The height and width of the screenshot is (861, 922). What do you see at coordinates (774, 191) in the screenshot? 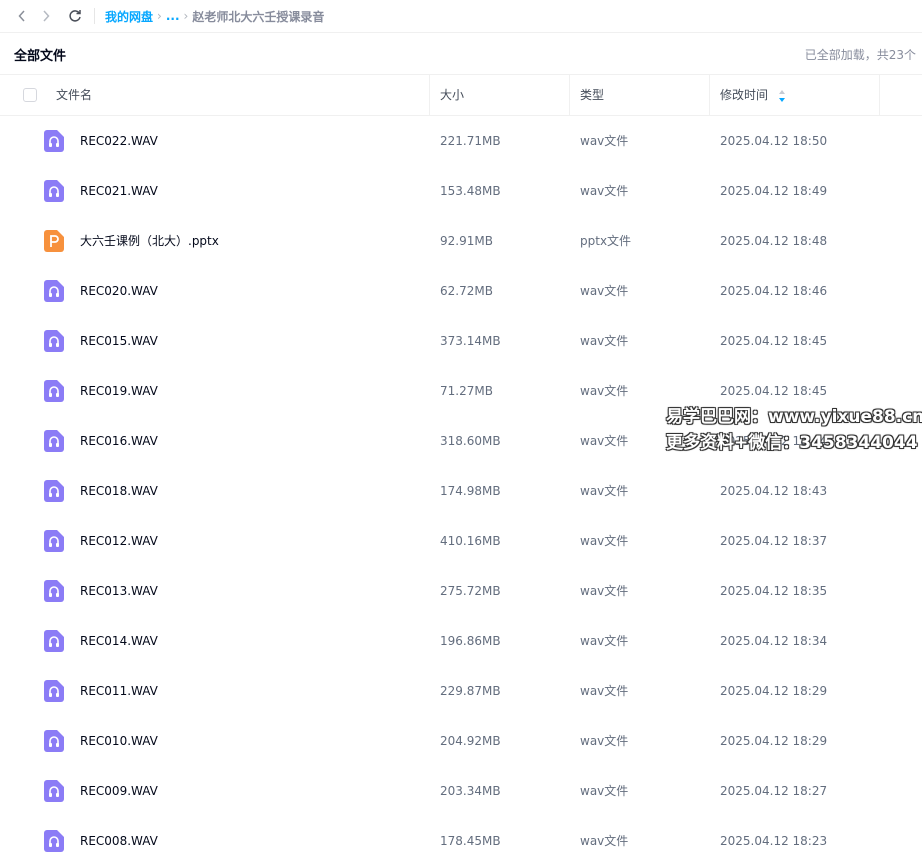
I see `file-modified-time: 2025.04.12 18:49` at bounding box center [774, 191].